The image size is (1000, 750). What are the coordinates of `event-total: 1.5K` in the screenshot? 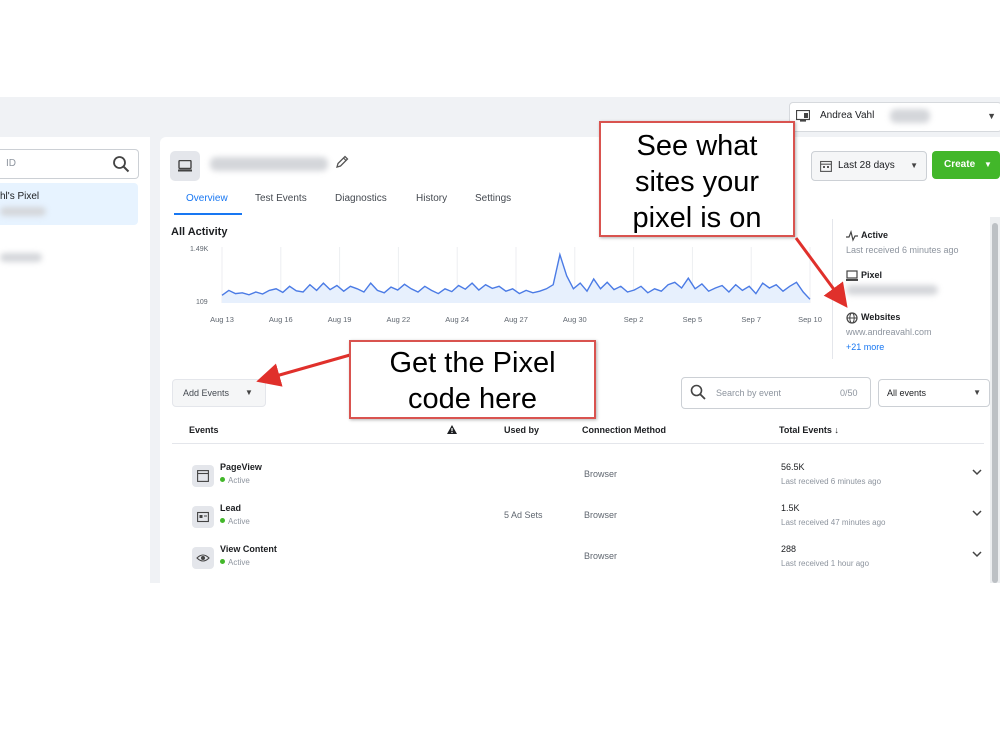 It's located at (790, 508).